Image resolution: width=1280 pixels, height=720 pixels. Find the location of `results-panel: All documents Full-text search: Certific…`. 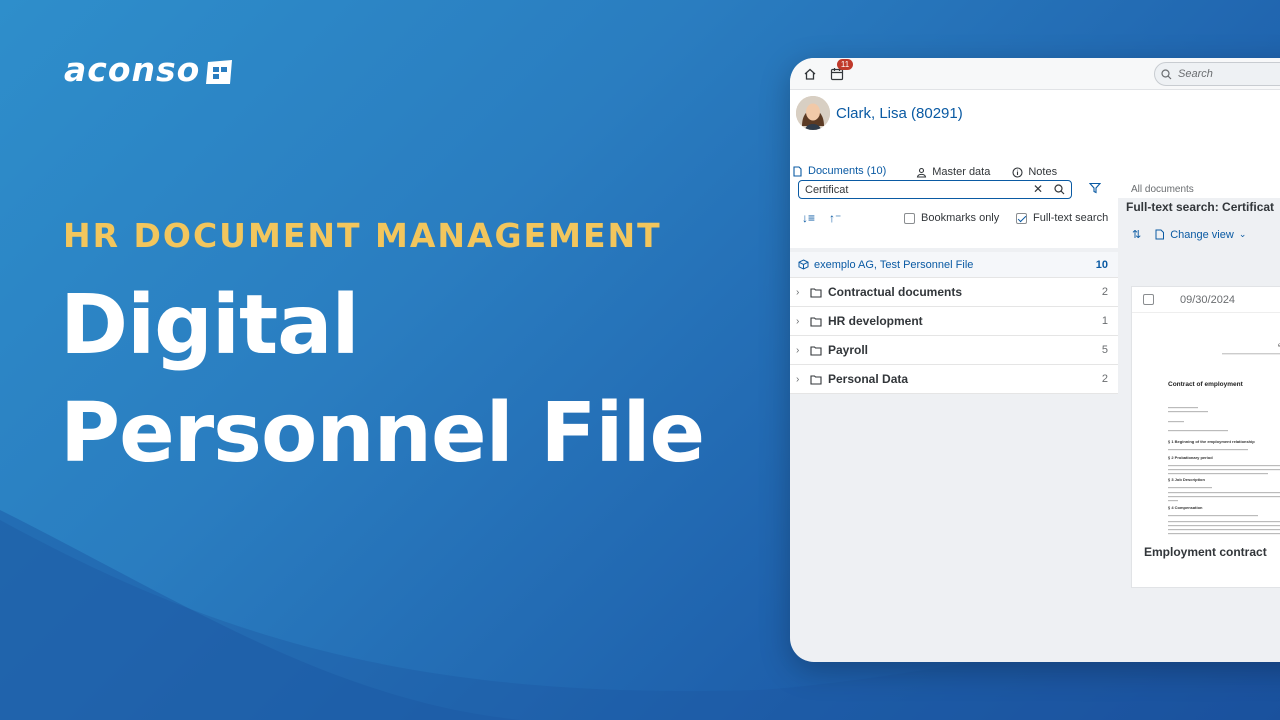

results-panel: All documents Full-text search: Certific… is located at coordinates (1200, 420).